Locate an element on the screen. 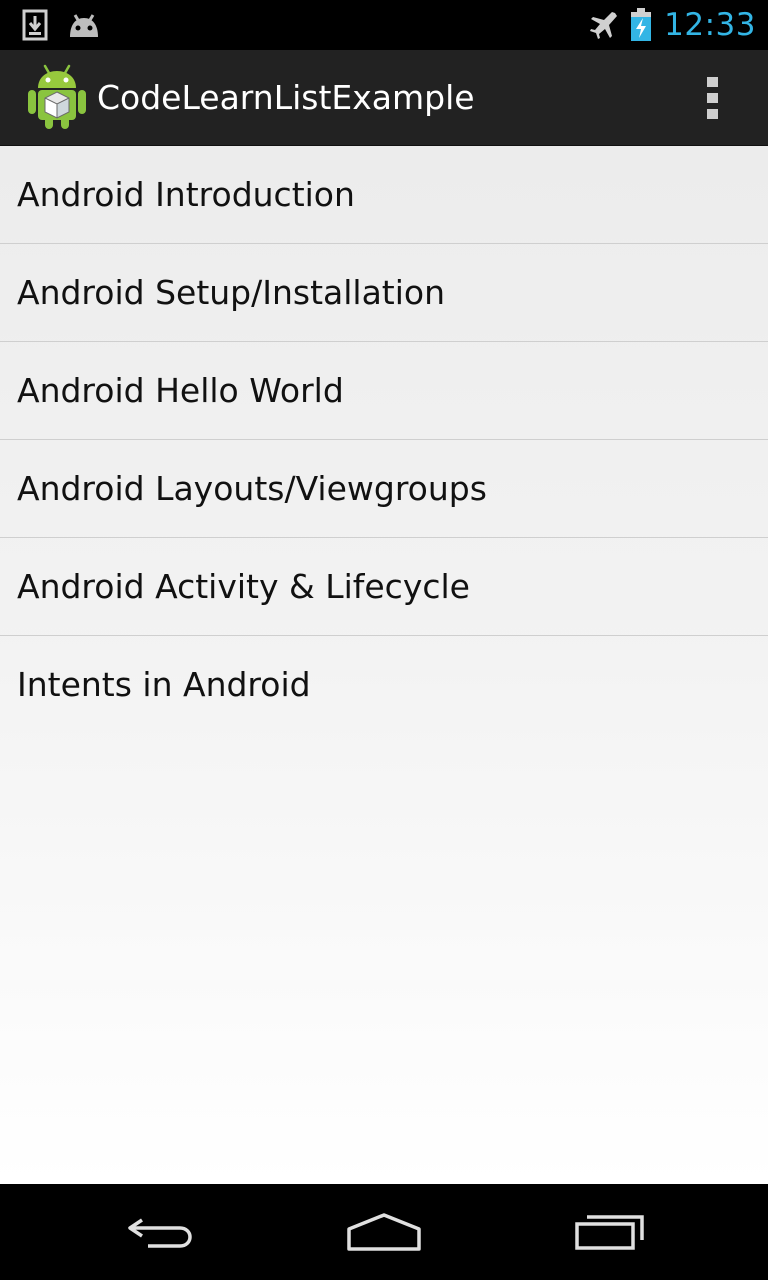 The width and height of the screenshot is (768, 1280). recent-apps-button is located at coordinates (610, 1232).